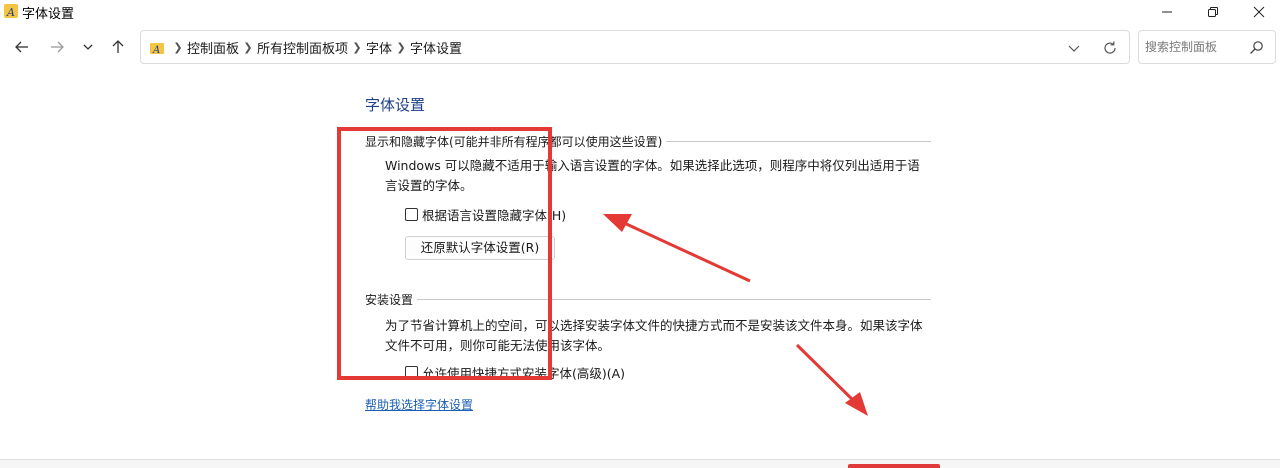 This screenshot has height=468, width=1280. I want to click on minimize-button, so click(1167, 12).